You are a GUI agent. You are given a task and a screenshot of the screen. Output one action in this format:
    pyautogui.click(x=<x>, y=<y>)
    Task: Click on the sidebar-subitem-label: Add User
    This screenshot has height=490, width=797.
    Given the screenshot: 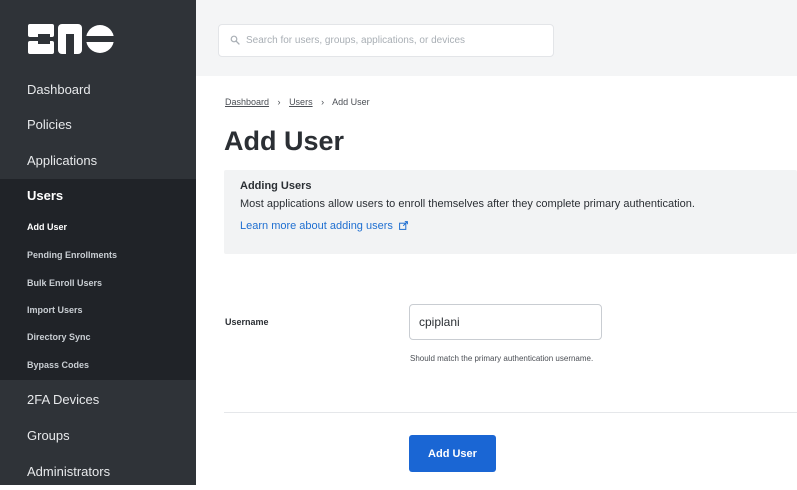 What is the action you would take?
    pyautogui.click(x=47, y=227)
    